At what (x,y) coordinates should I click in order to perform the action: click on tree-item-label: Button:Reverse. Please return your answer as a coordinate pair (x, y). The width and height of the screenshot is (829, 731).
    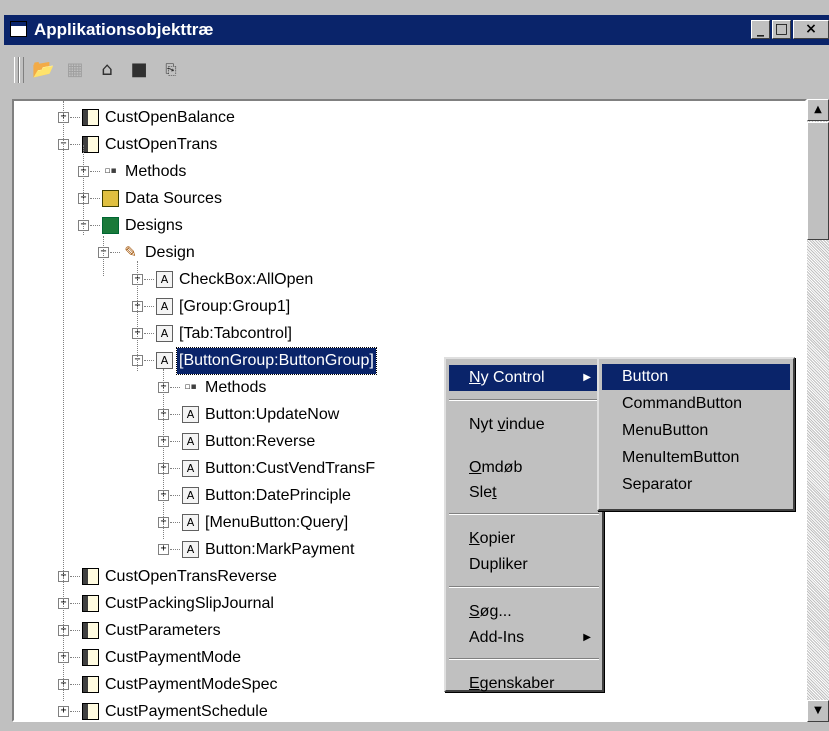
    Looking at the image, I should click on (260, 441).